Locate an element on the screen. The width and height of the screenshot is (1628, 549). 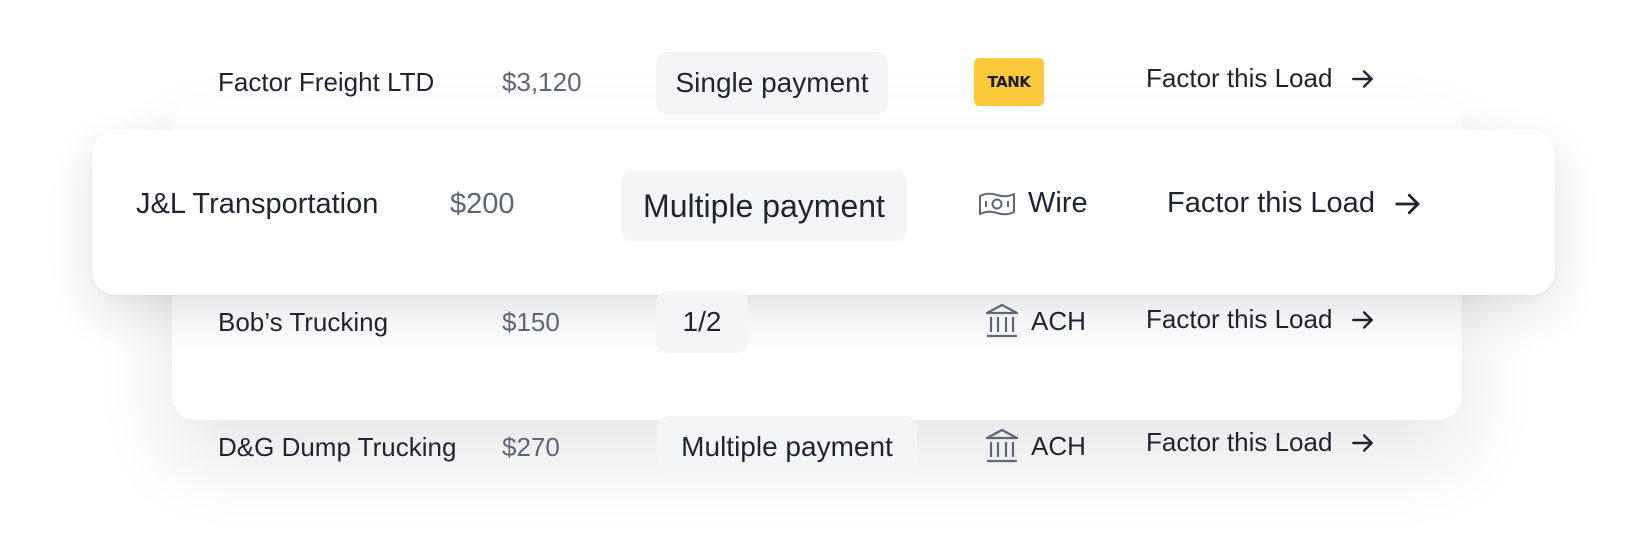
payment-type-label: 1/2 is located at coordinates (702, 321).